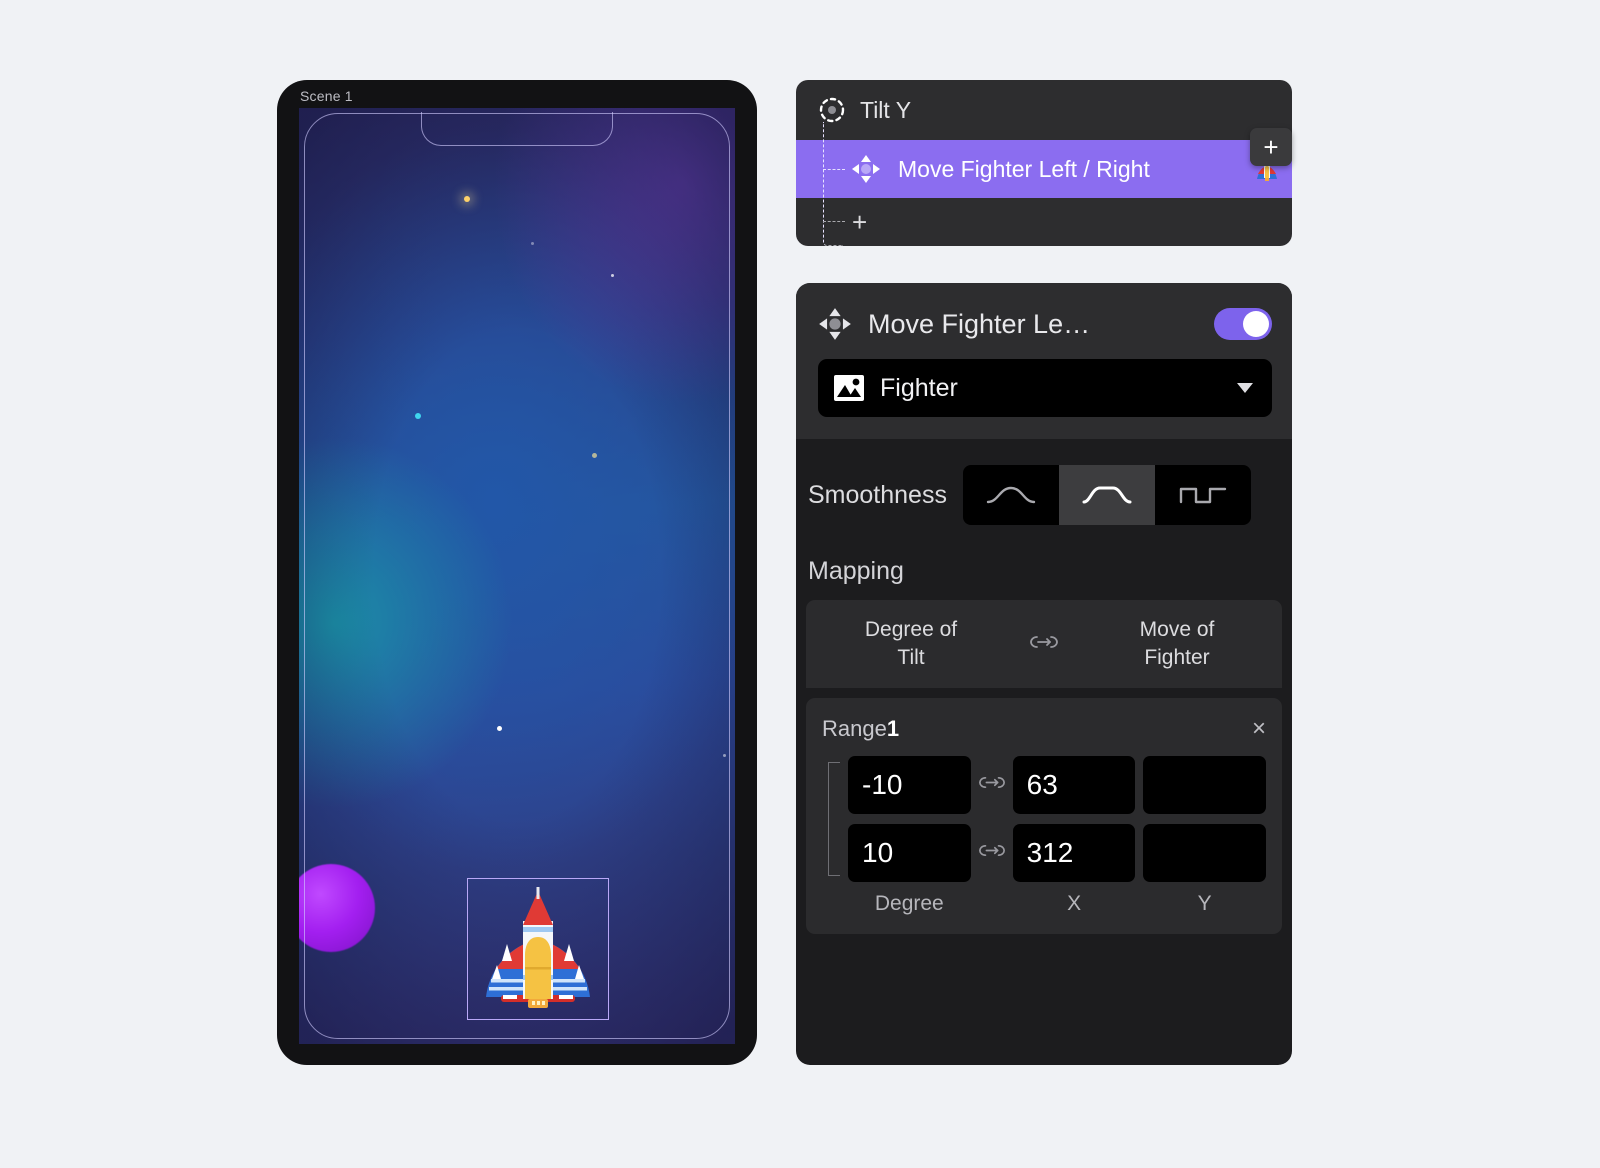 This screenshot has width=1600, height=1168. Describe the element at coordinates (1074, 853) in the screenshot. I see `range-x-input-1: 312` at that location.